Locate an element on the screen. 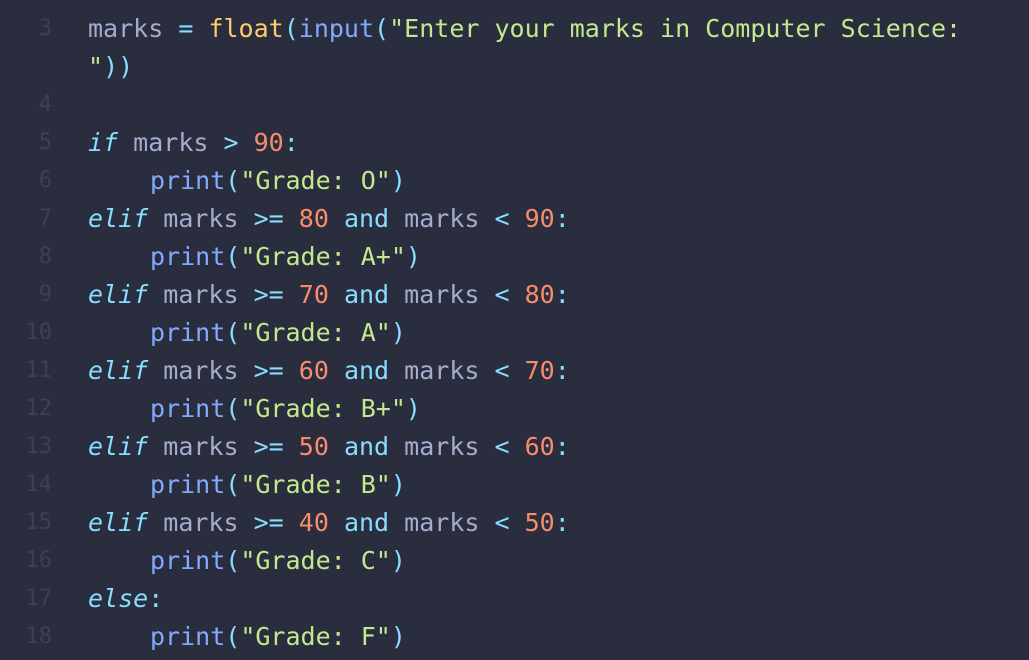 The width and height of the screenshot is (1029, 660). line-number: 17 is located at coordinates (39, 598).